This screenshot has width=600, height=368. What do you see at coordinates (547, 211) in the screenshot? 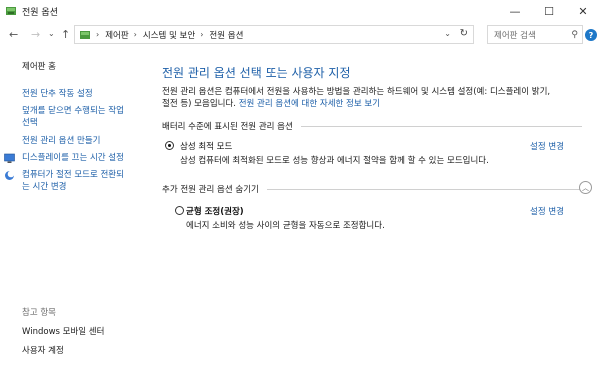
I see `plan-balanced-change-settings-link: 설정 변경` at bounding box center [547, 211].